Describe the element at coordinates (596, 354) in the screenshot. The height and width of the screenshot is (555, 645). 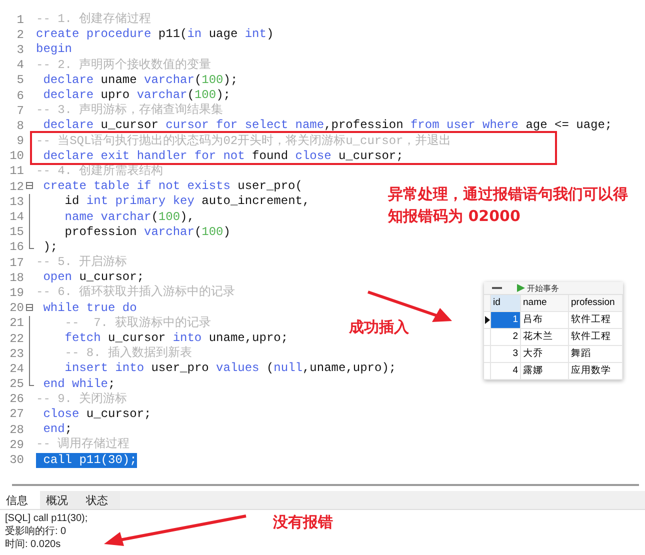
I see `table-cell: 舞蹈` at that location.